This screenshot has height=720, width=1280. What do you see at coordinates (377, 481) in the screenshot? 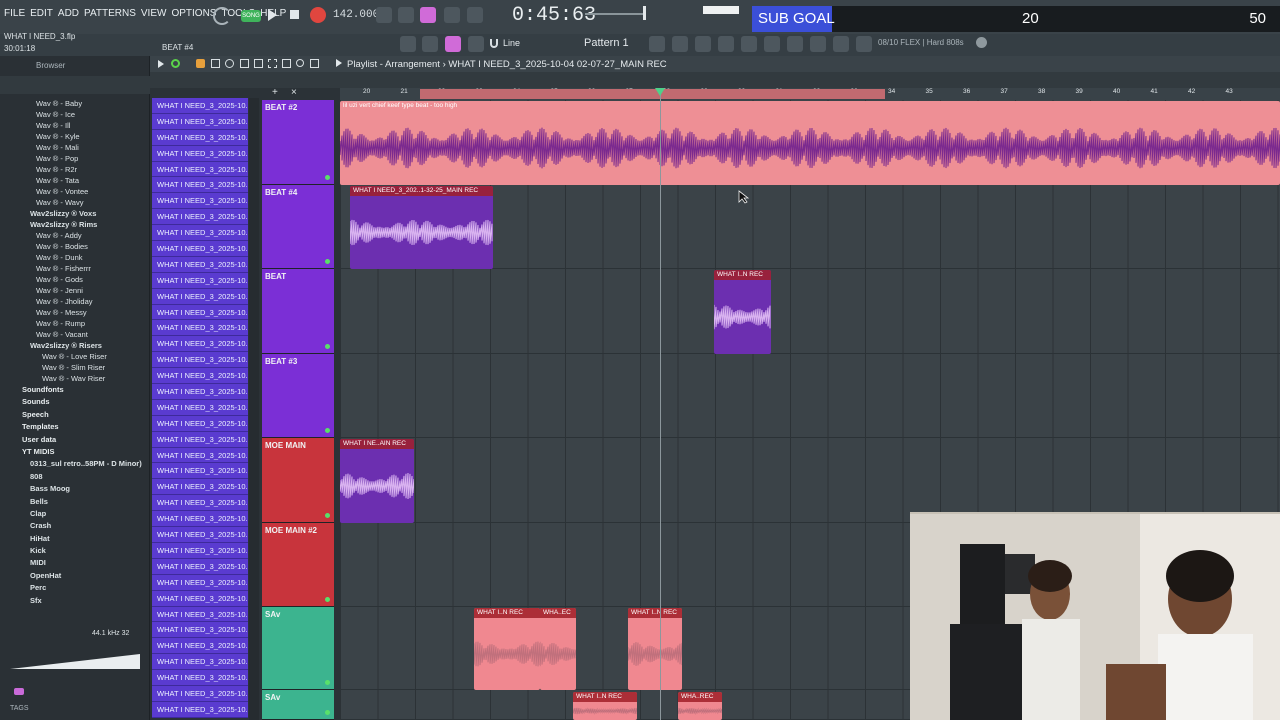
I see `audio-clip: WHAT I NE..AIN REC` at bounding box center [377, 481].